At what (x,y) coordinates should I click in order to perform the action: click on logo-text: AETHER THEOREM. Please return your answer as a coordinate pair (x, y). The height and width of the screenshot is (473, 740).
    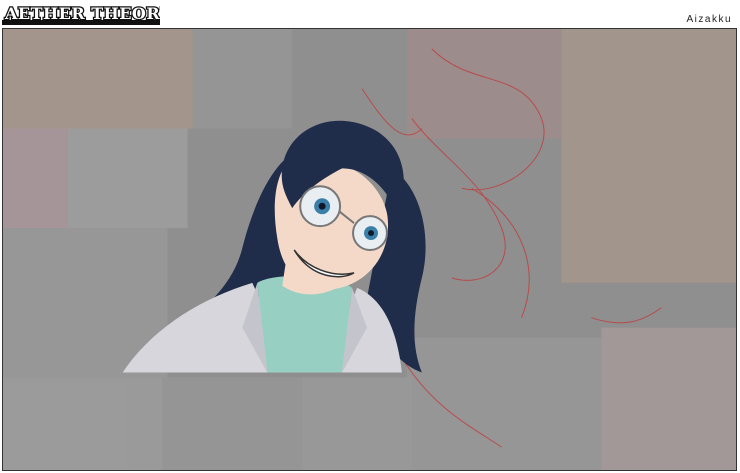
    Looking at the image, I should click on (82, 13).